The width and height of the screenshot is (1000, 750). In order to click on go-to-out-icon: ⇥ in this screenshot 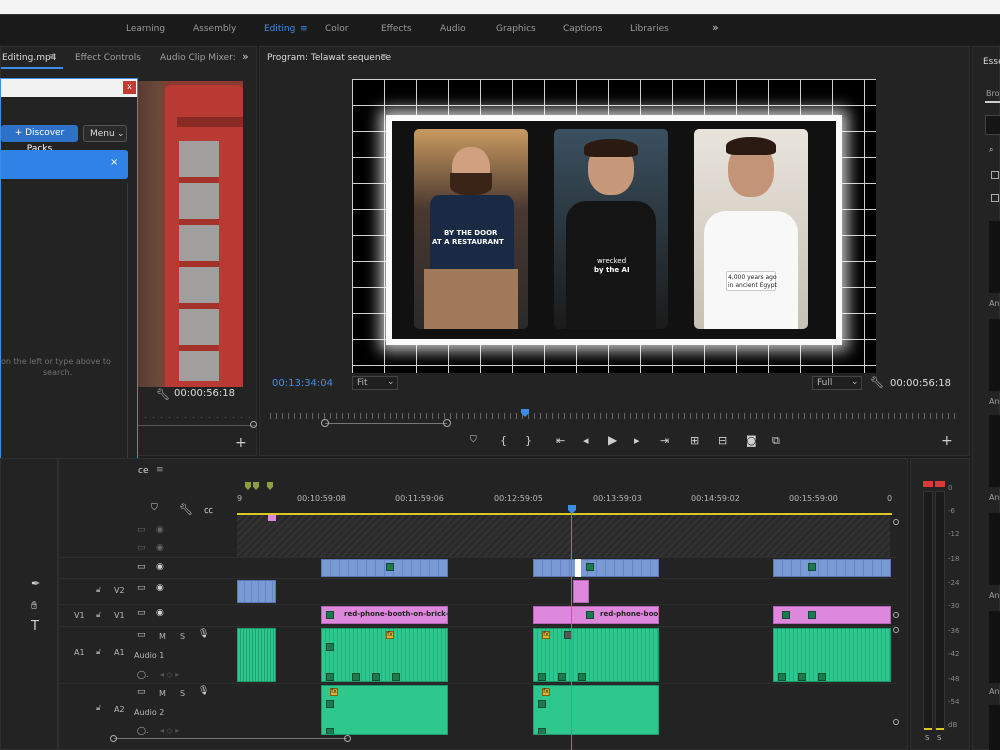, I will do `click(664, 440)`.